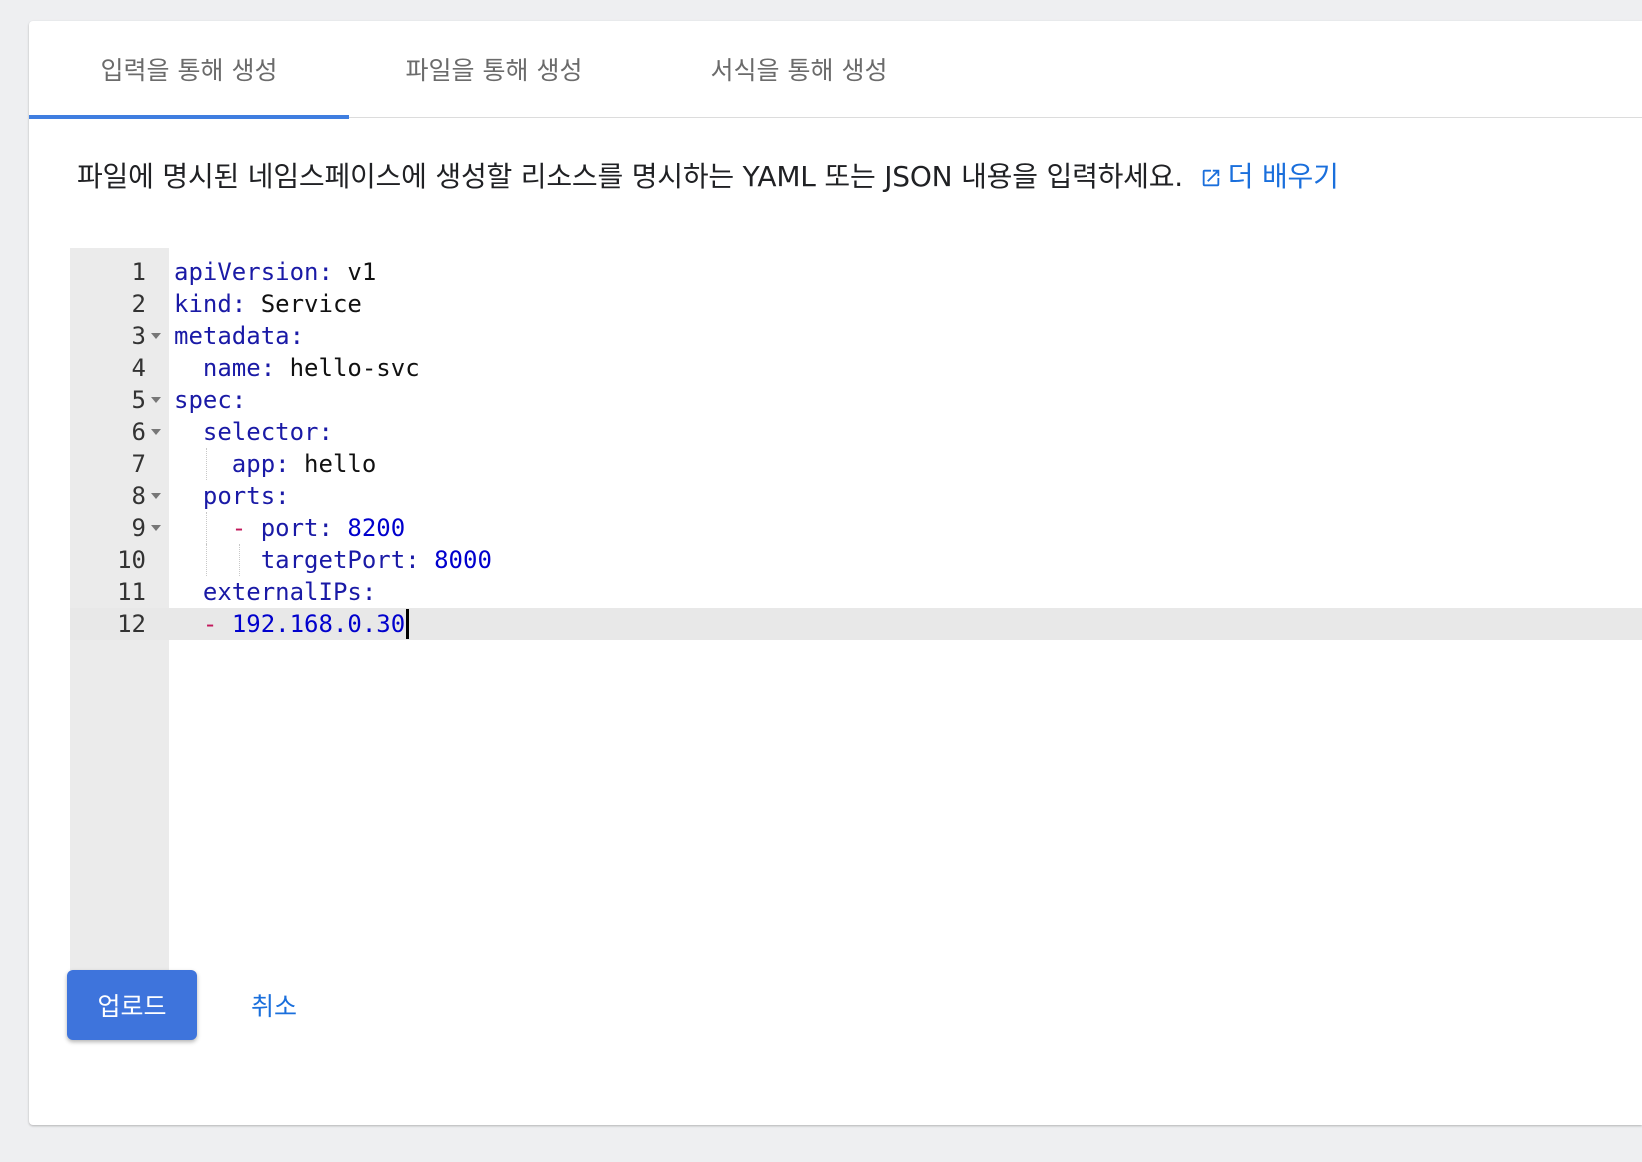 This screenshot has height=1162, width=1642. Describe the element at coordinates (189, 70) in the screenshot. I see `tab-create-from-input: 입력을 통해 생성` at that location.